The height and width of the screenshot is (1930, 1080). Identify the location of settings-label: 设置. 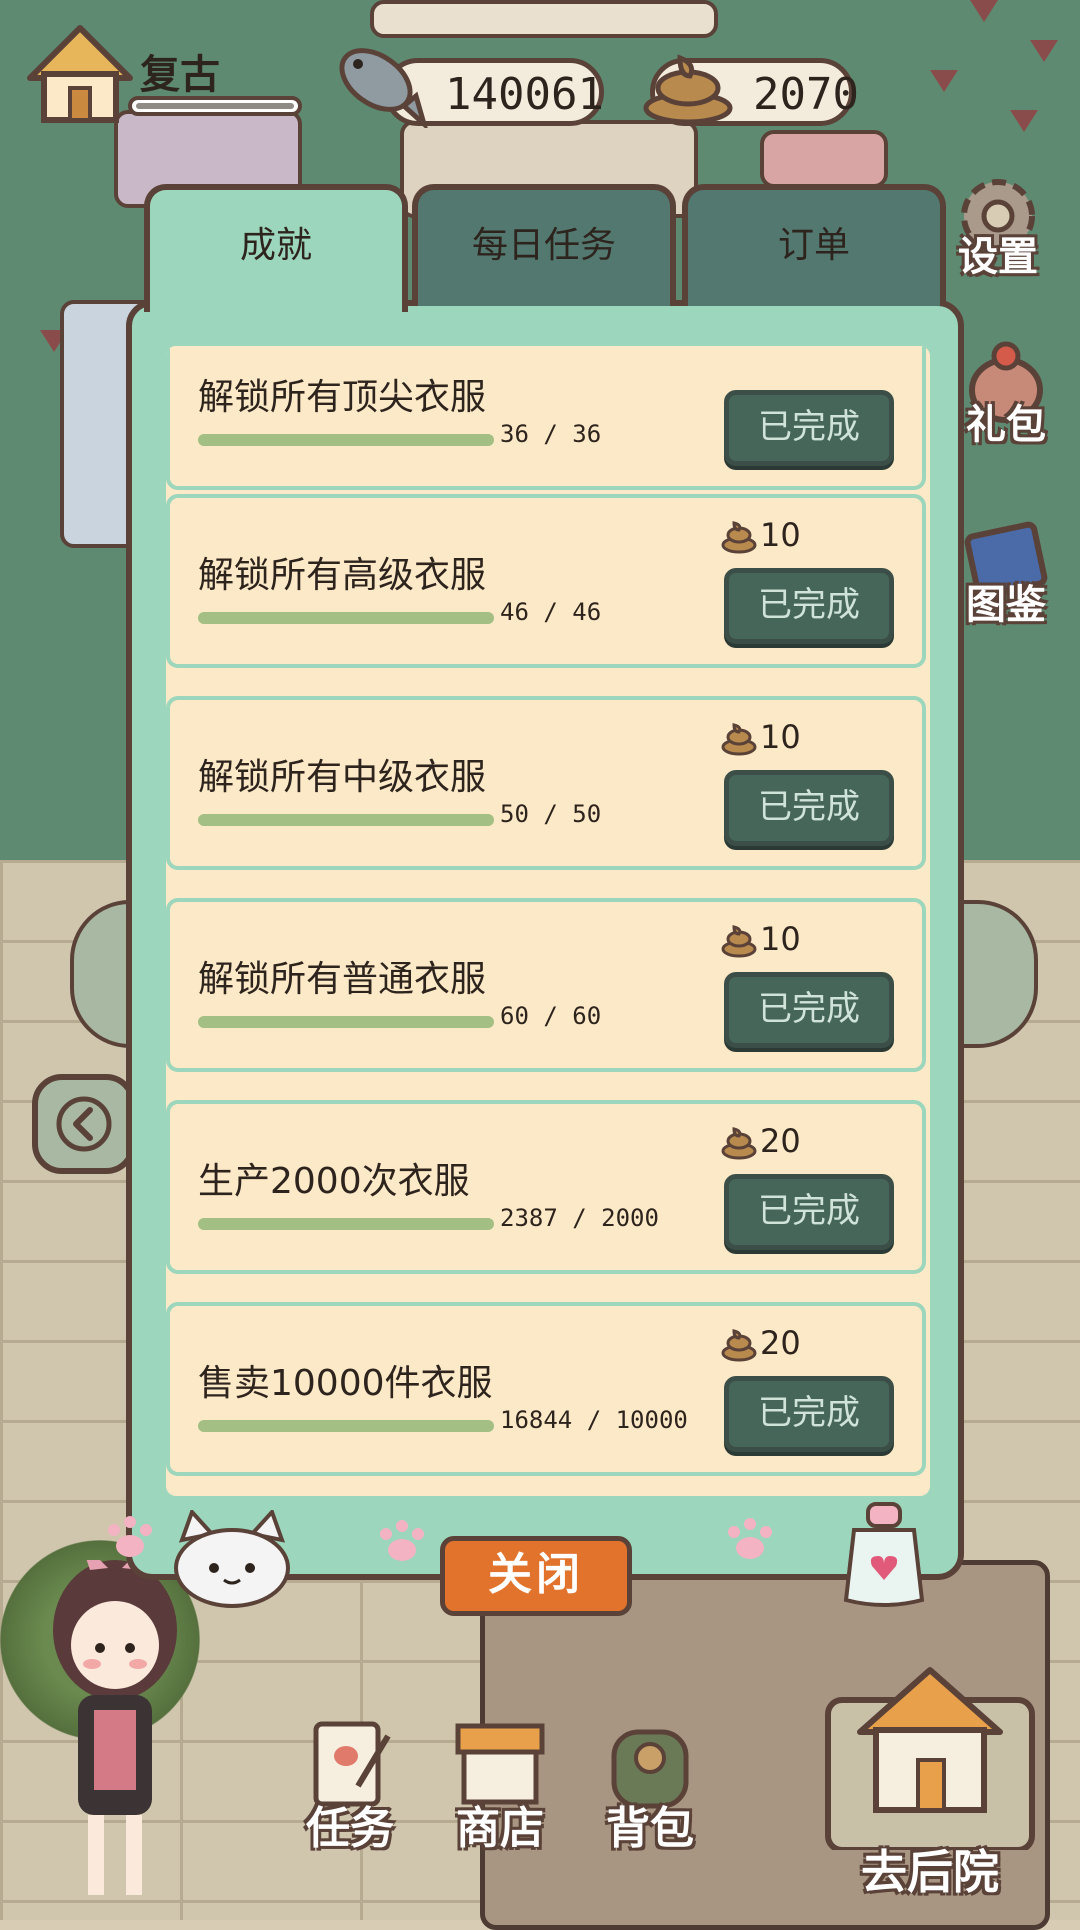
(998, 257).